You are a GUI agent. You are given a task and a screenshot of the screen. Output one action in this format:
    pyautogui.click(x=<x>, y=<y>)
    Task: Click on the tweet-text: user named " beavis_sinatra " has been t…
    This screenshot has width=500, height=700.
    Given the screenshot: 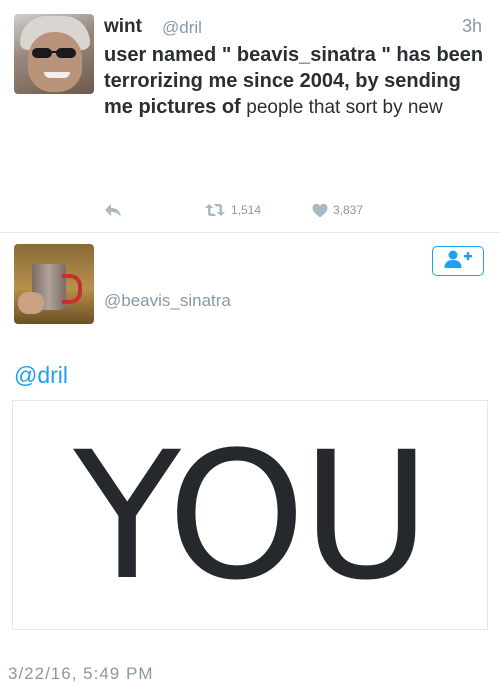 What is the action you would take?
    pyautogui.click(x=296, y=81)
    